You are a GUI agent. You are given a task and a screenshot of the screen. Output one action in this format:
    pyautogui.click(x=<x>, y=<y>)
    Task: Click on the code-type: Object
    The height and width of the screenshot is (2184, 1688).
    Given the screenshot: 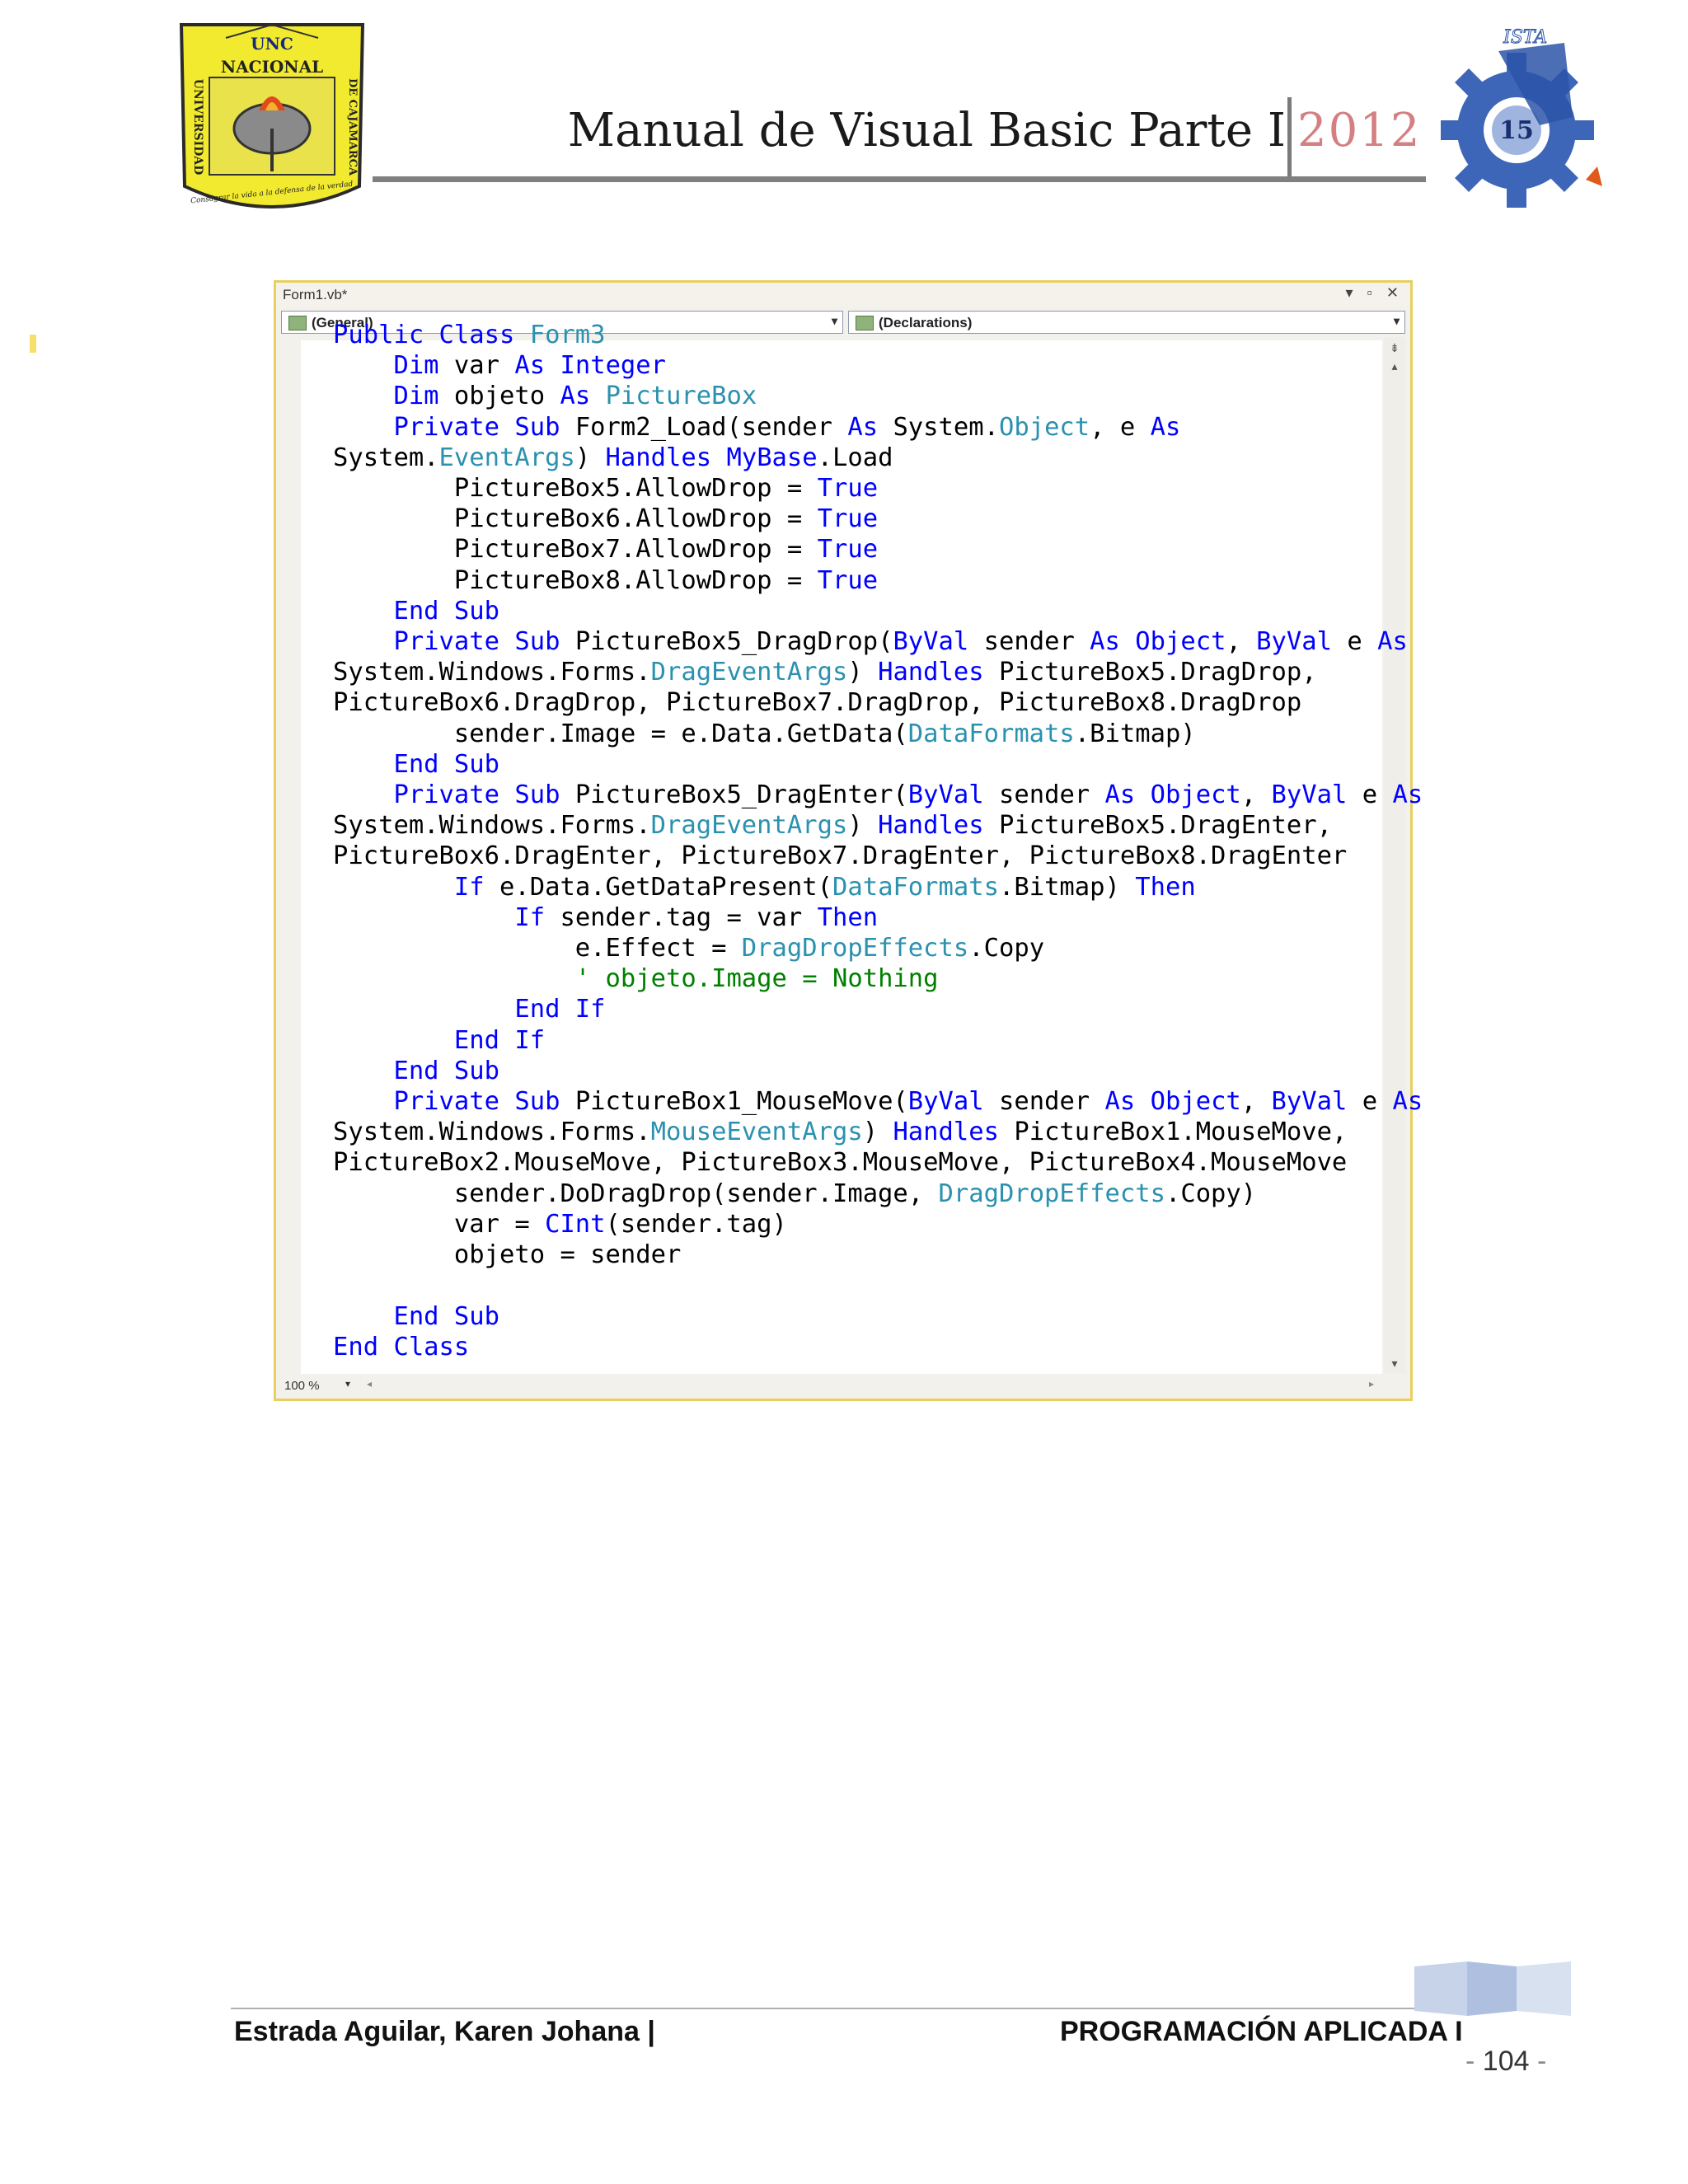 What is the action you would take?
    pyautogui.click(x=1044, y=427)
    